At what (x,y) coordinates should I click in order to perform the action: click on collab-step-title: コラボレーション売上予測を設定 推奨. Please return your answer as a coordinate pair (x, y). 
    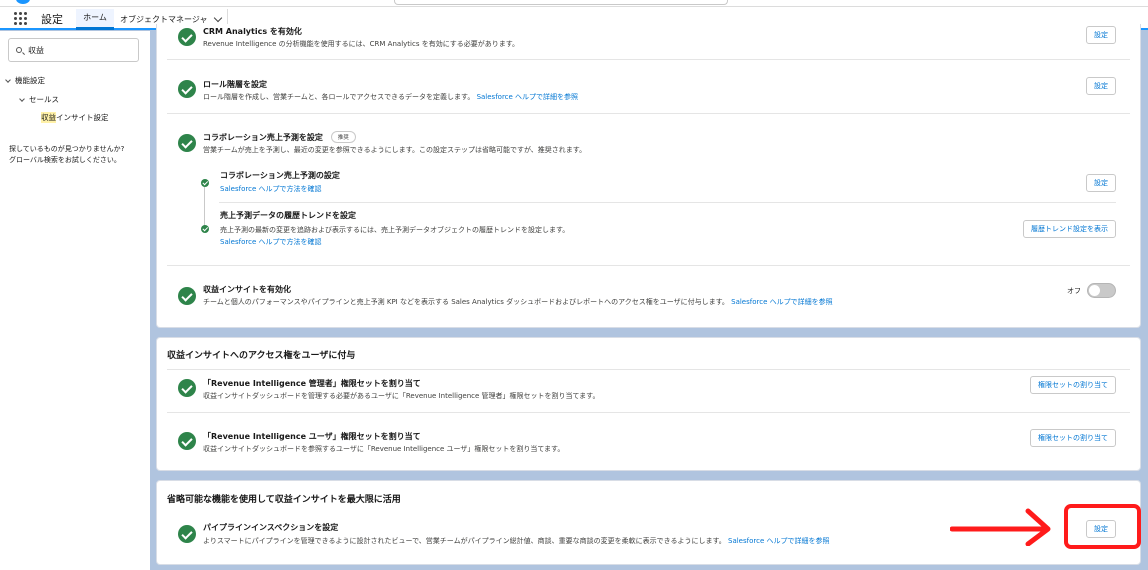
    Looking at the image, I should click on (279, 137).